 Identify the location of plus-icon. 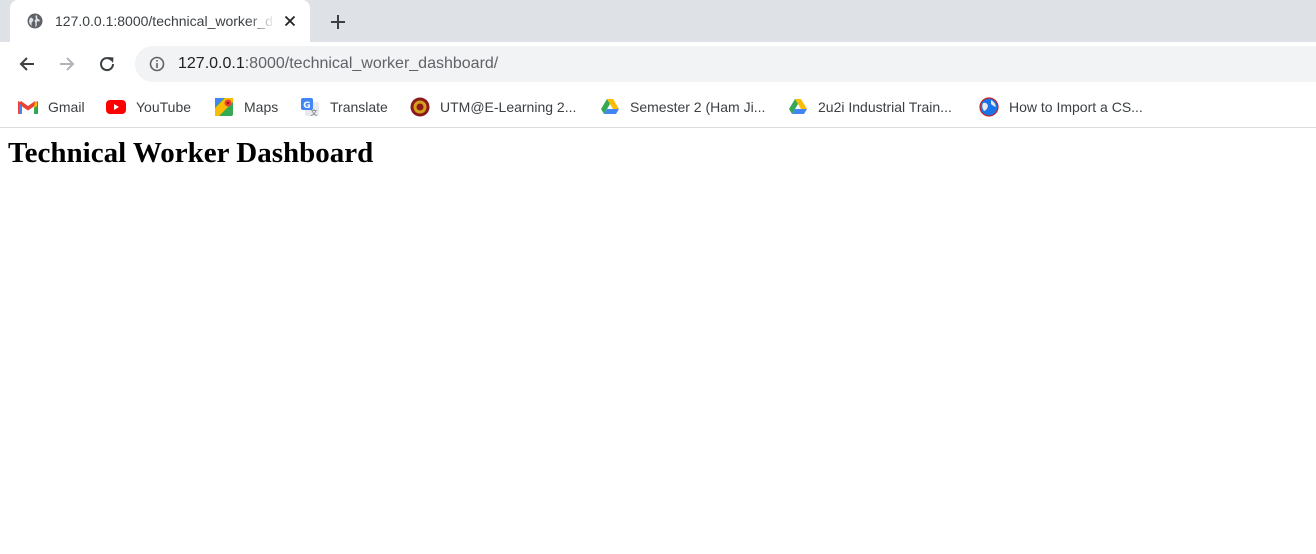
(338, 22).